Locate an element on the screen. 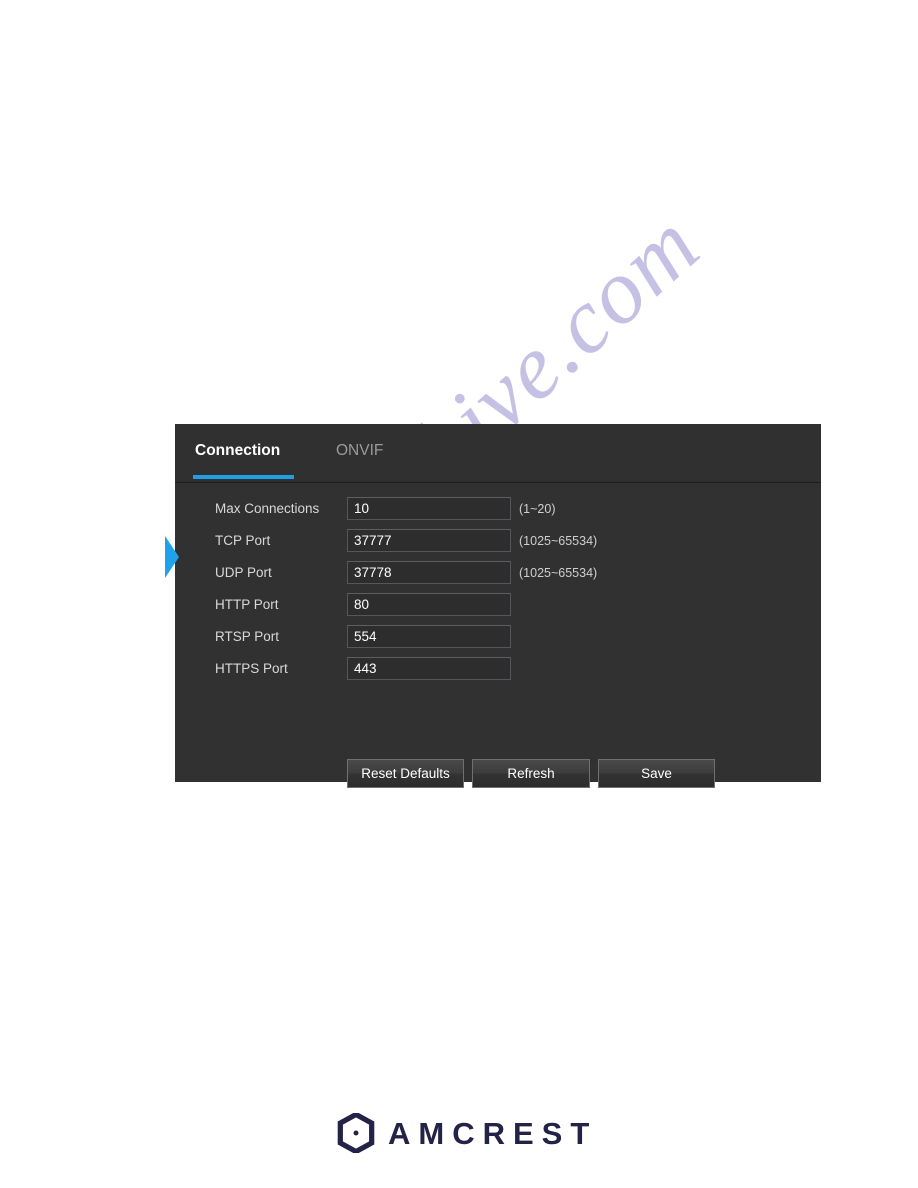  tab-connection: Connection is located at coordinates (237, 451).